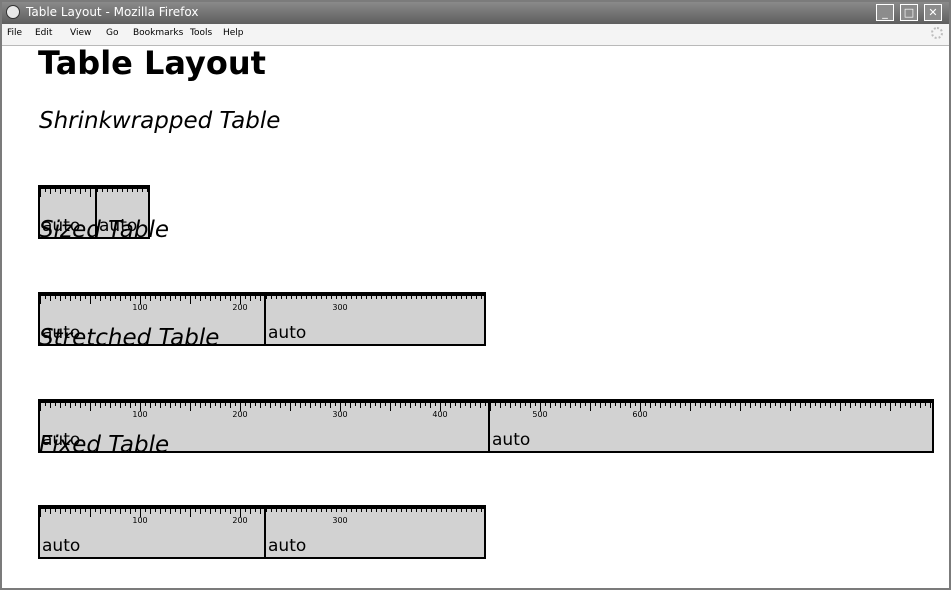  I want to click on menu-edit: Edit, so click(43, 33).